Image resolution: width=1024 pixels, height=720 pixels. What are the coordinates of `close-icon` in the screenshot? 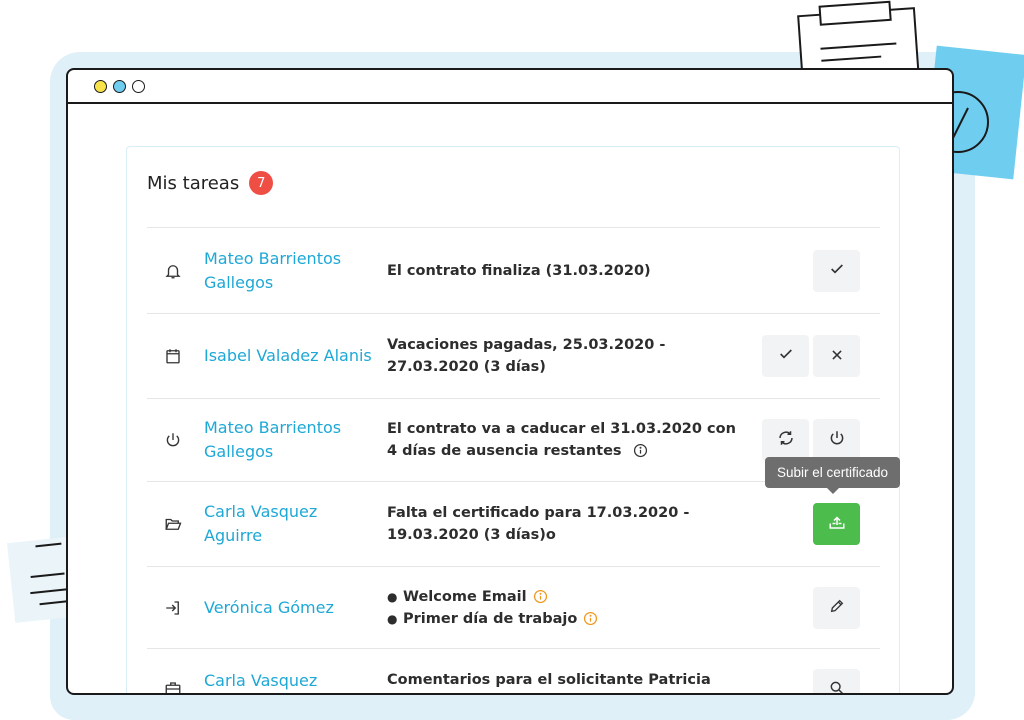 It's located at (837, 356).